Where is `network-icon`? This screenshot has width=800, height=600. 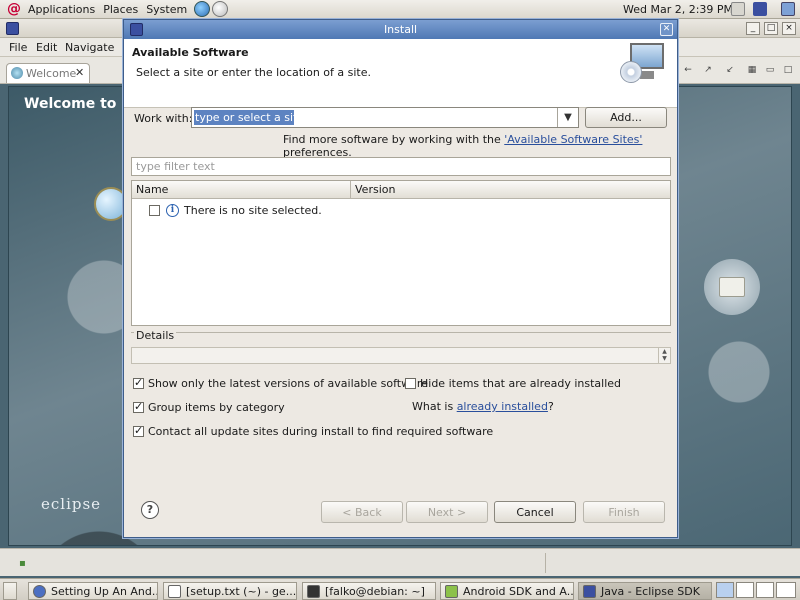
network-icon is located at coordinates (788, 9).